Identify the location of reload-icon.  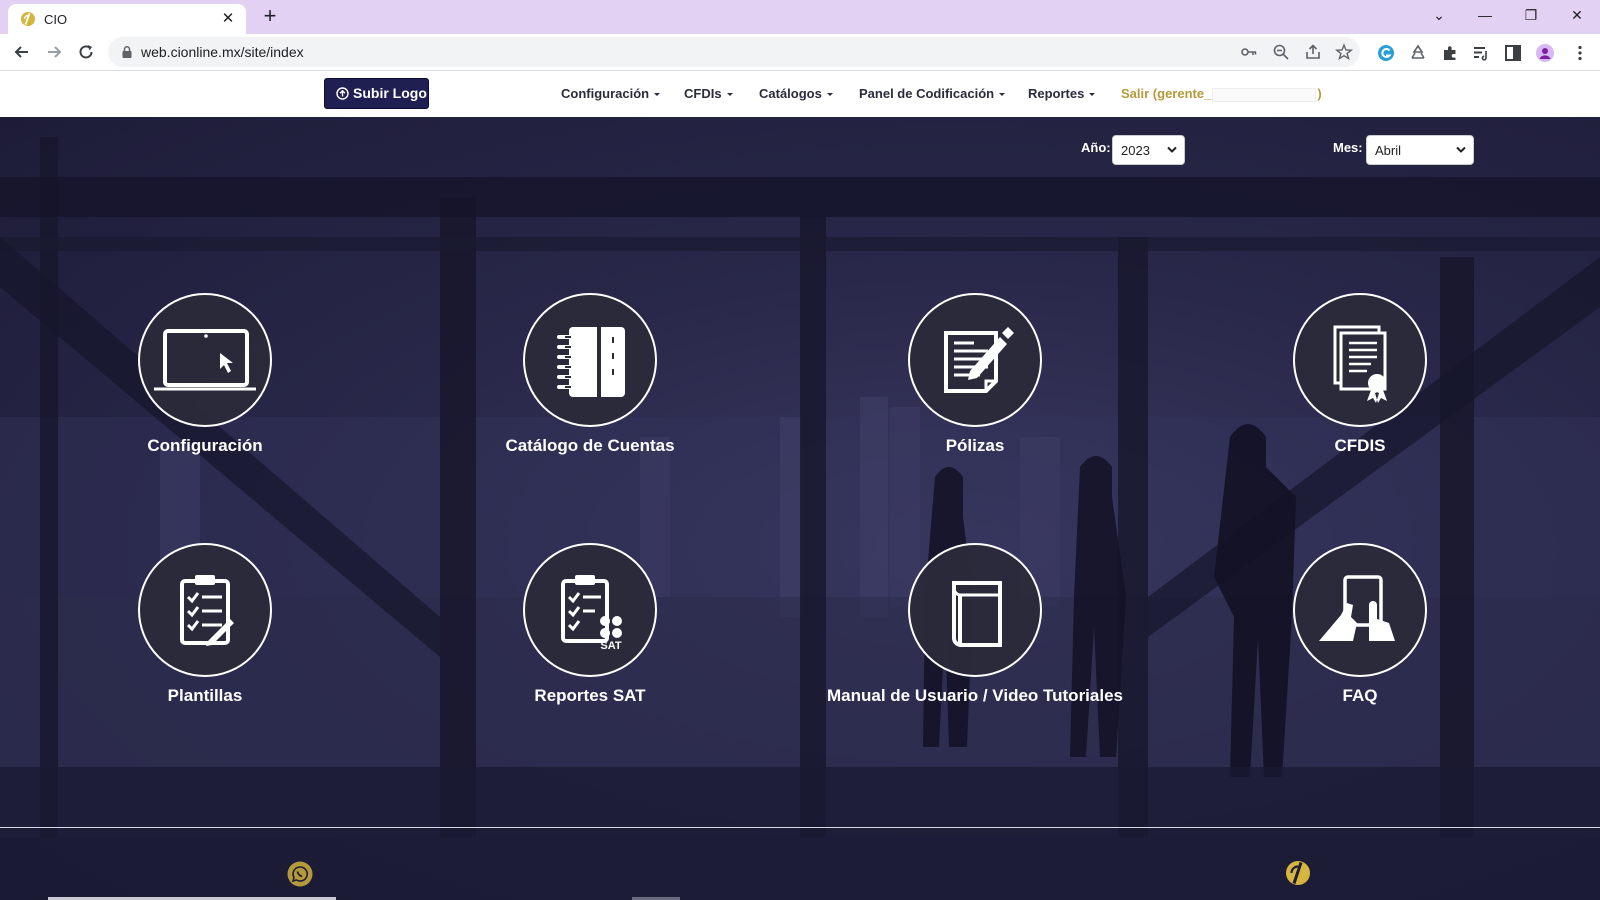
(86, 52).